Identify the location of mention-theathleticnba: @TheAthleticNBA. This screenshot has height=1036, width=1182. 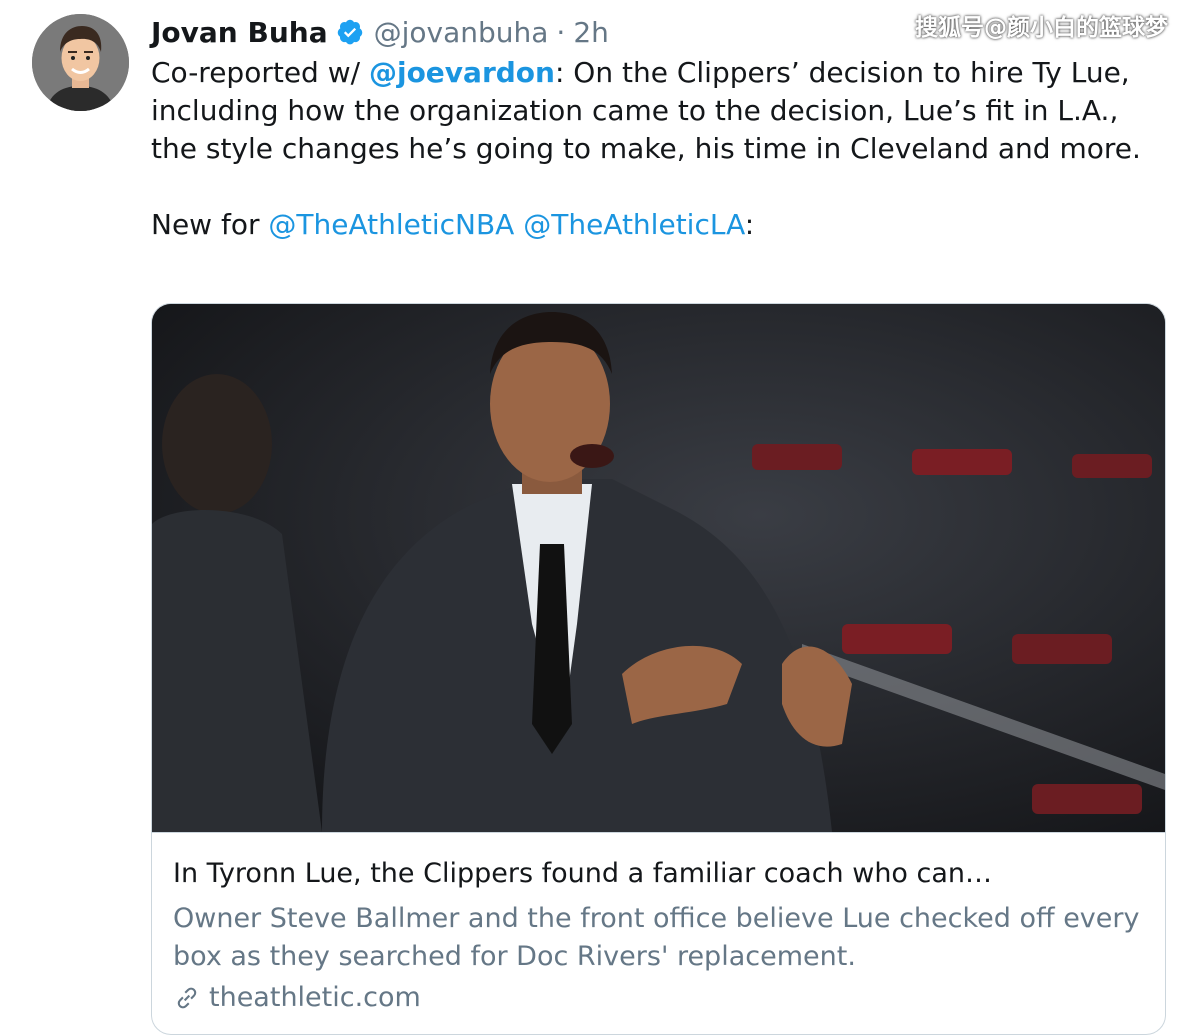
(391, 224).